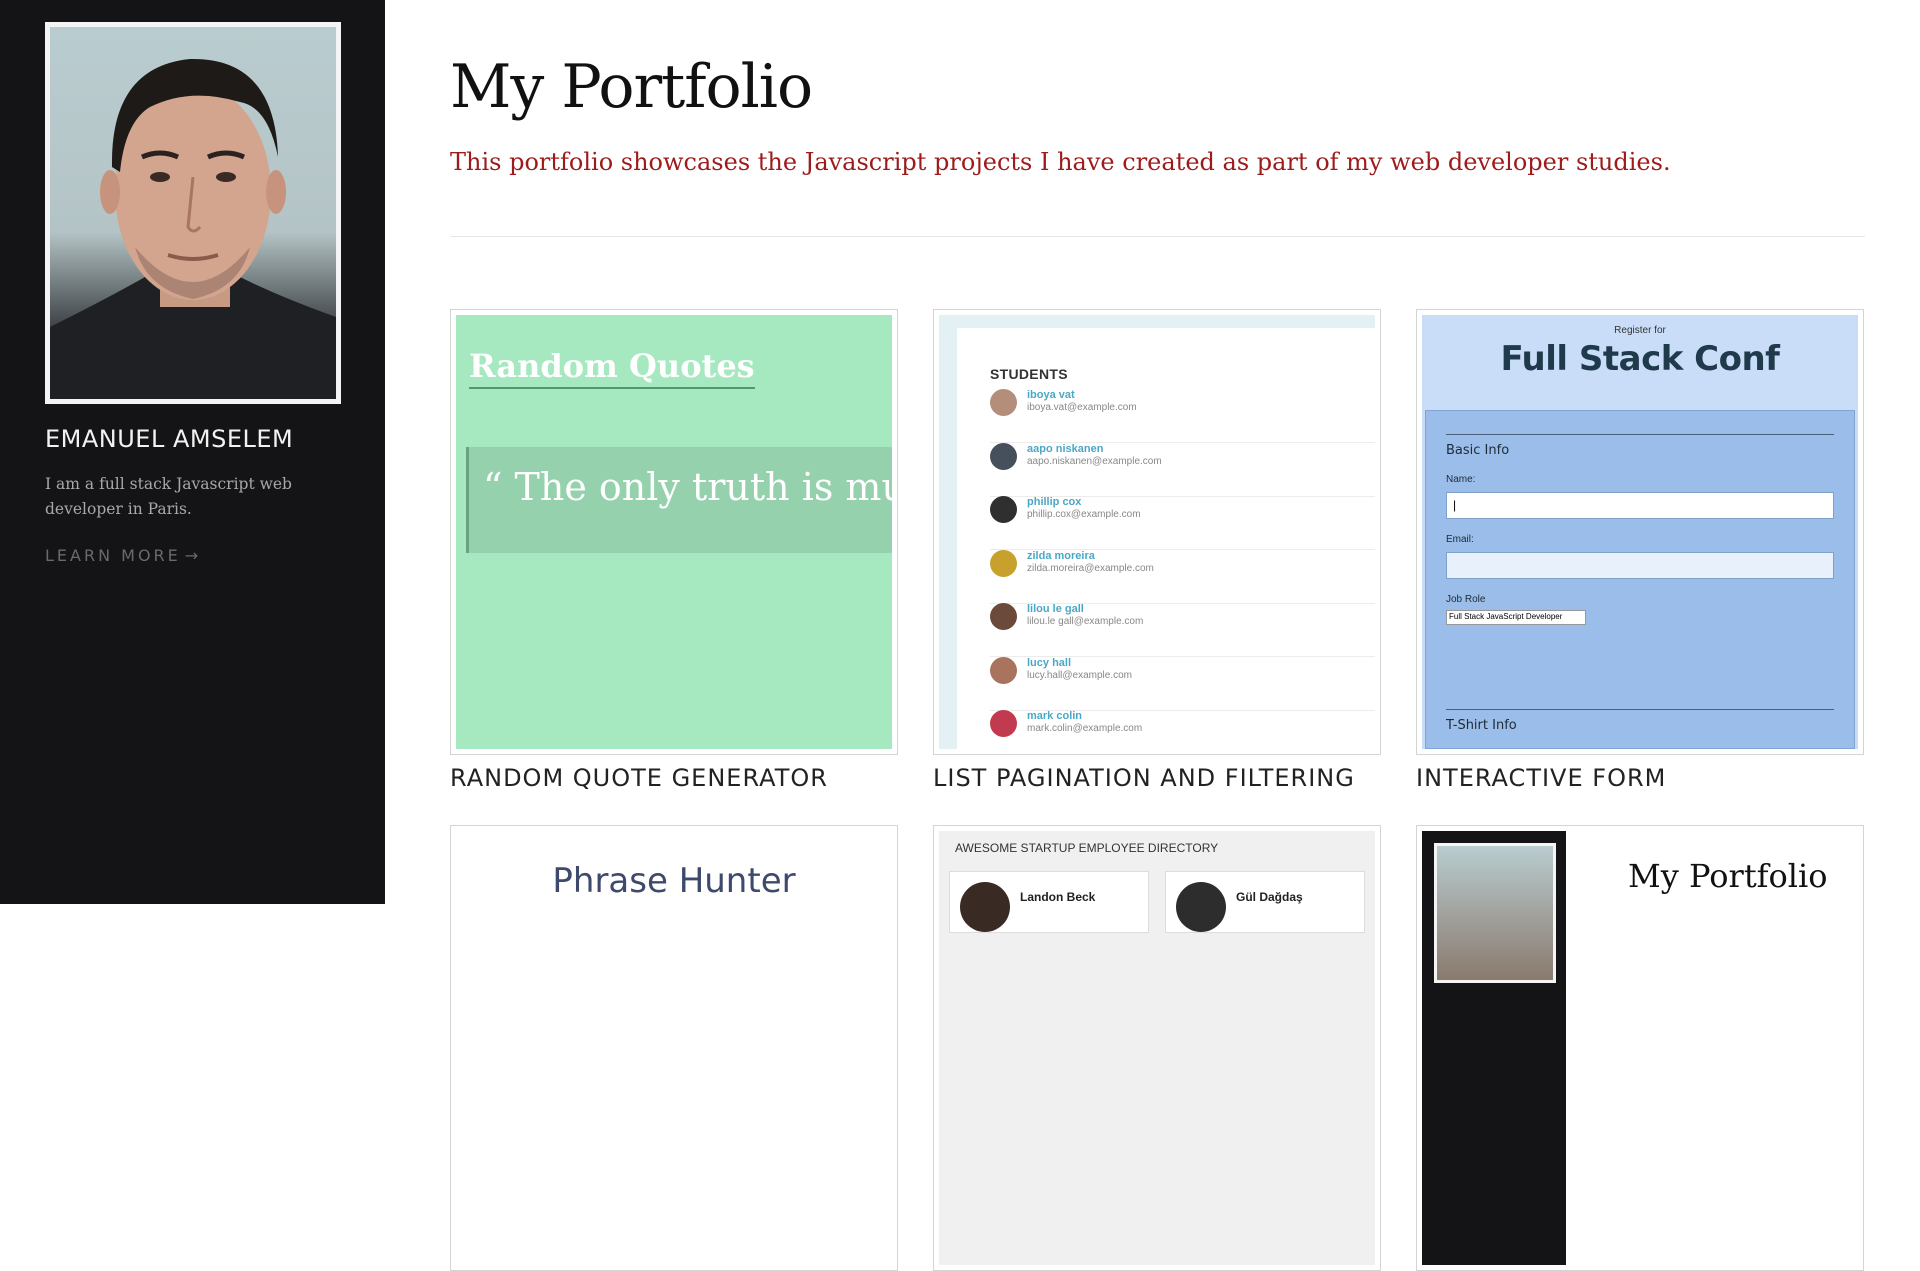 This screenshot has width=1920, height=1271. Describe the element at coordinates (493, 487) in the screenshot. I see `quote-mark-icon: “` at that location.